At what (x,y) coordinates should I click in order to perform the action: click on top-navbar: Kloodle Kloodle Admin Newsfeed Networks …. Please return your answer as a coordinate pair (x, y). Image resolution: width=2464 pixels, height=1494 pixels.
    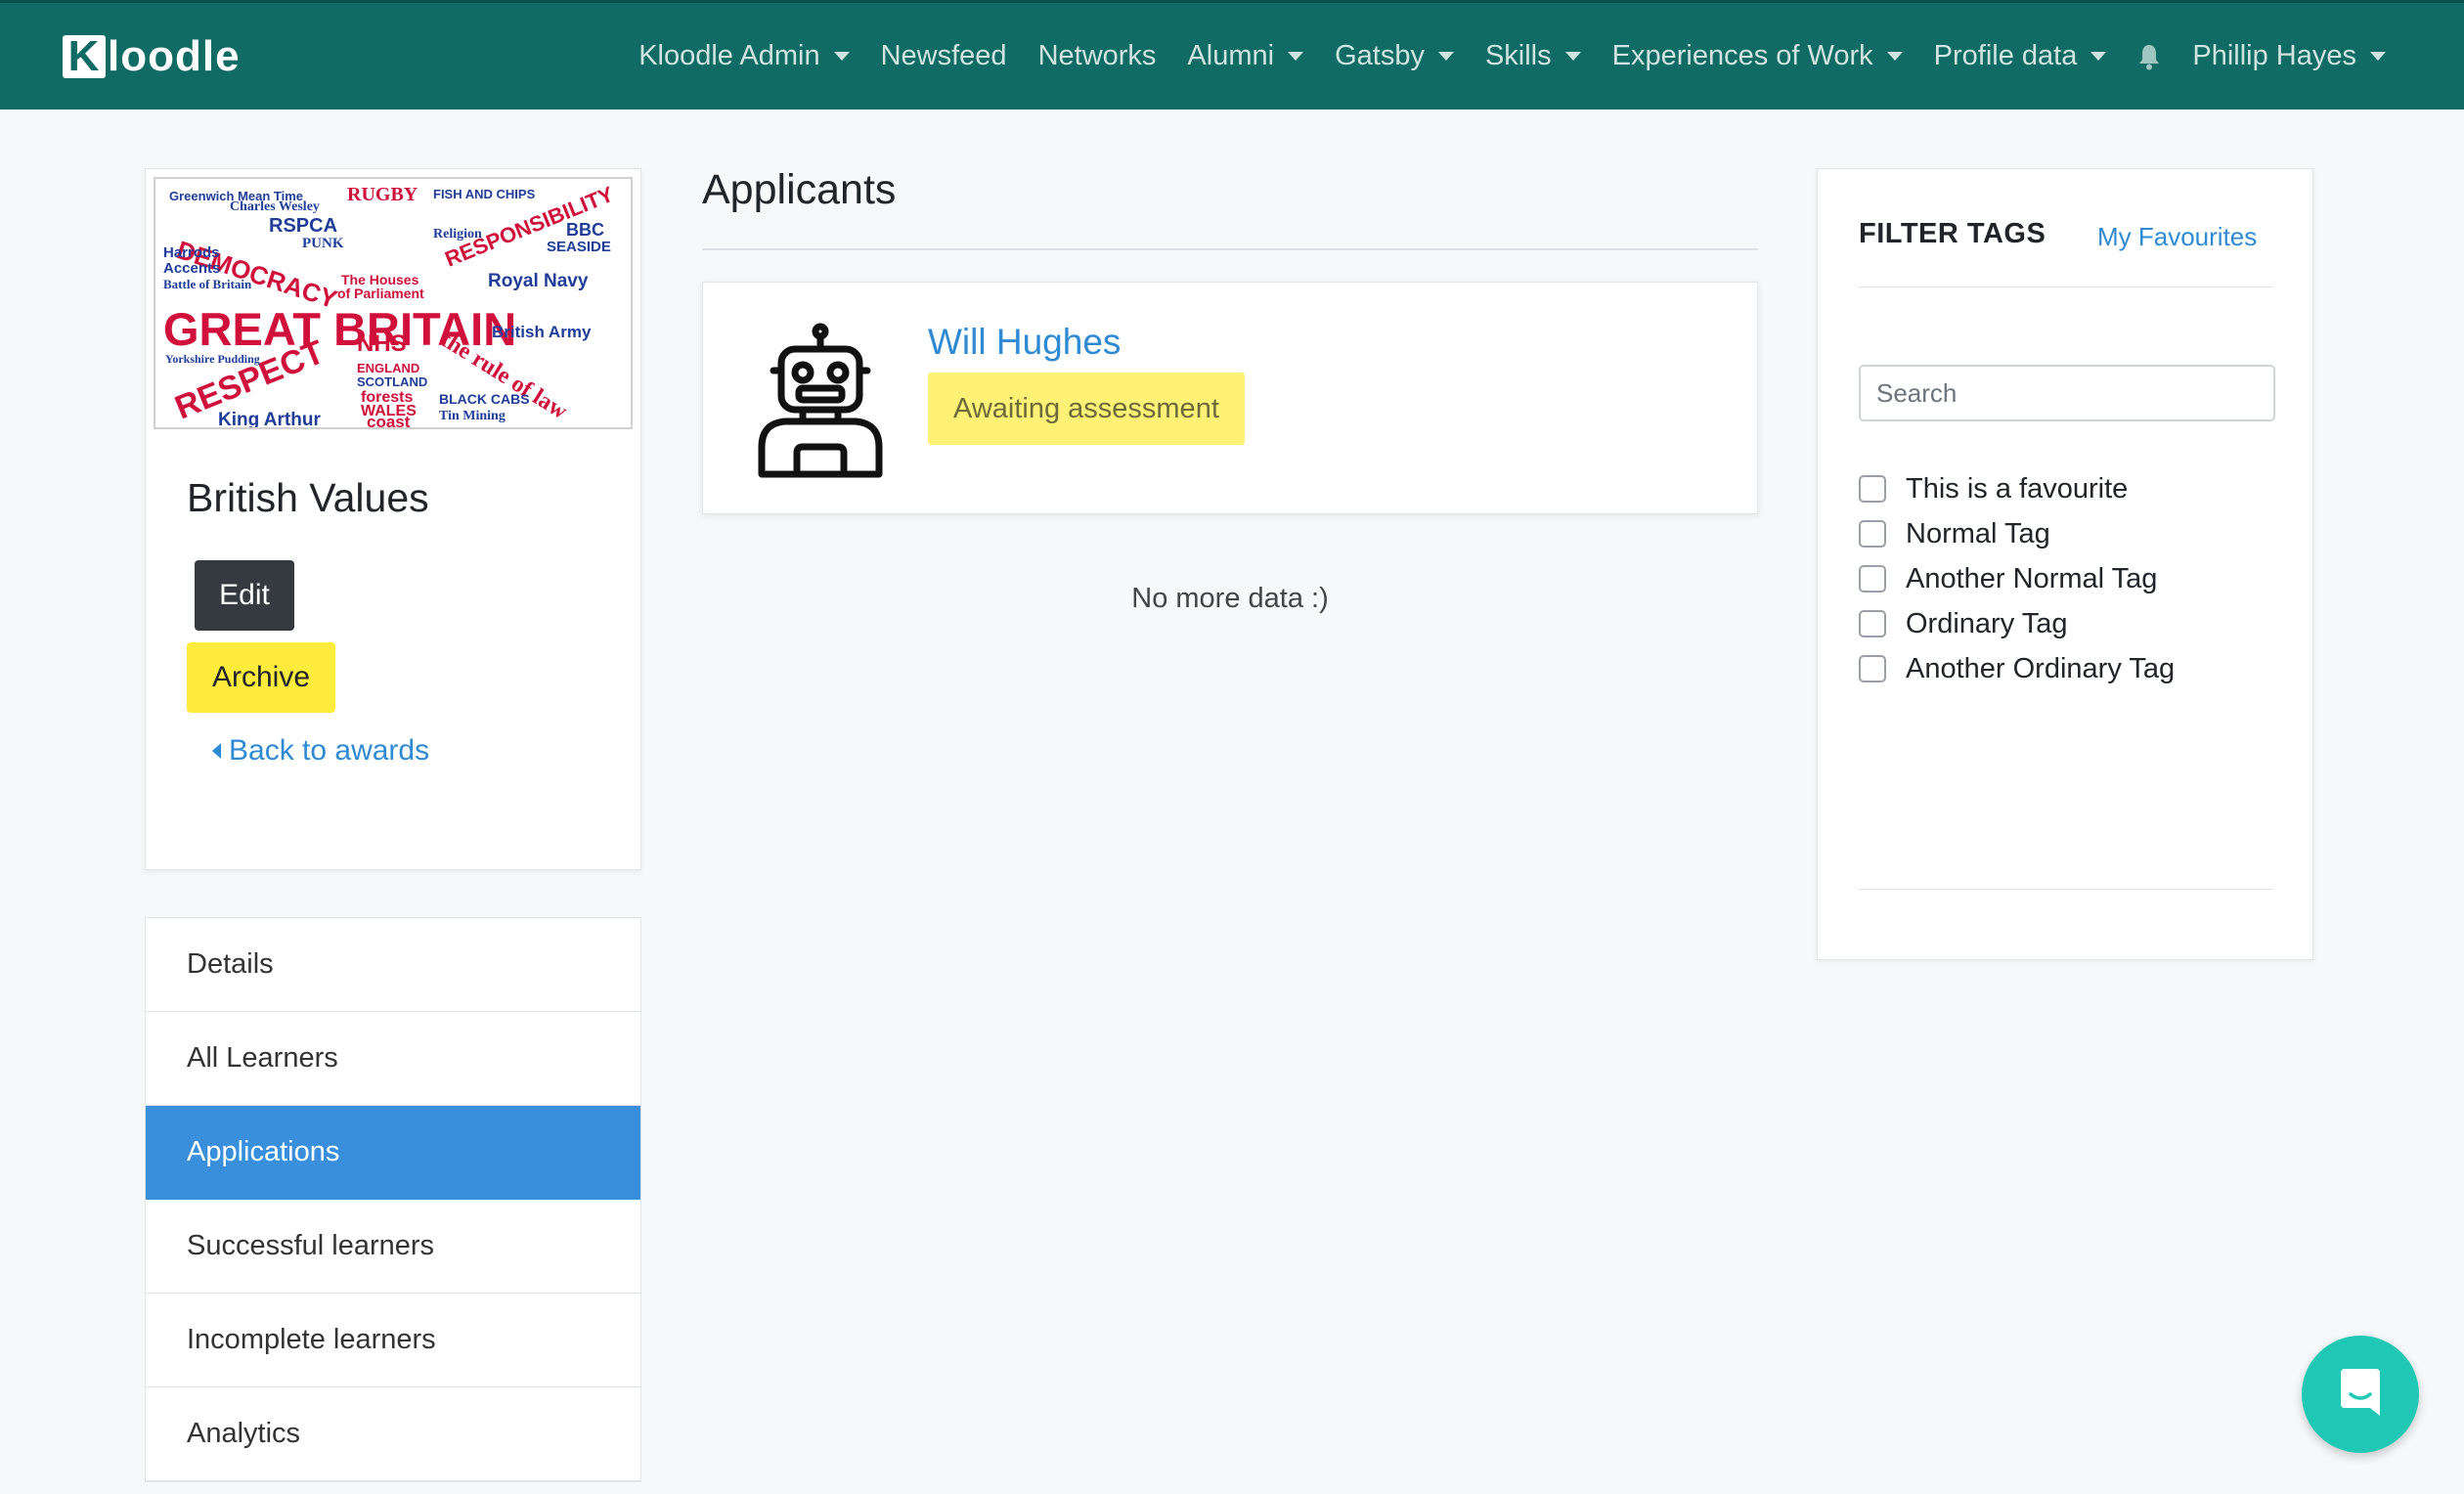
    Looking at the image, I should click on (1232, 55).